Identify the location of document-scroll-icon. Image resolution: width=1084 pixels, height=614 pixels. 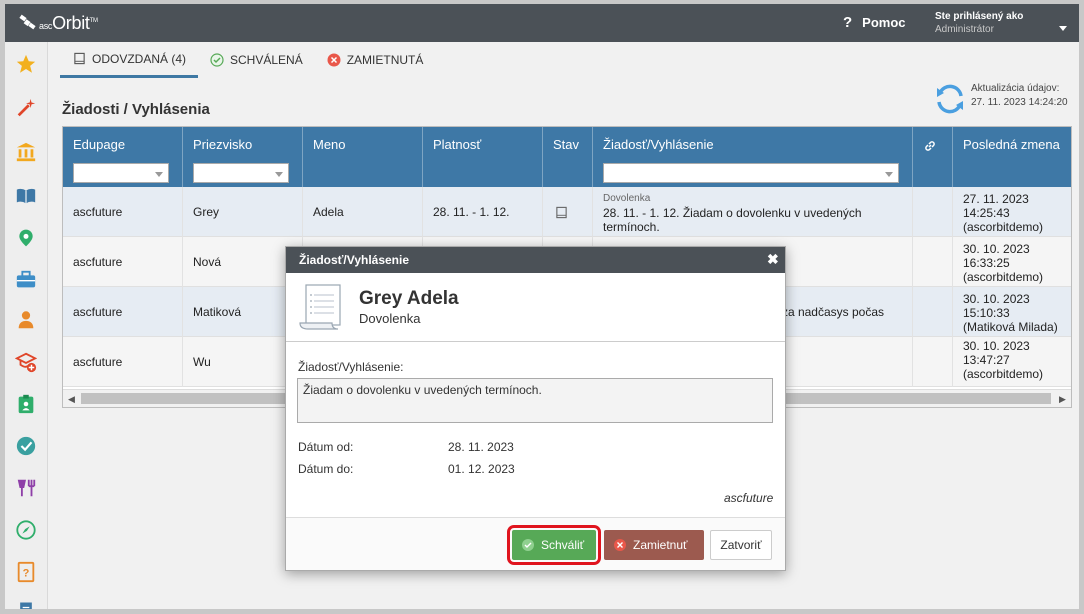
(320, 307).